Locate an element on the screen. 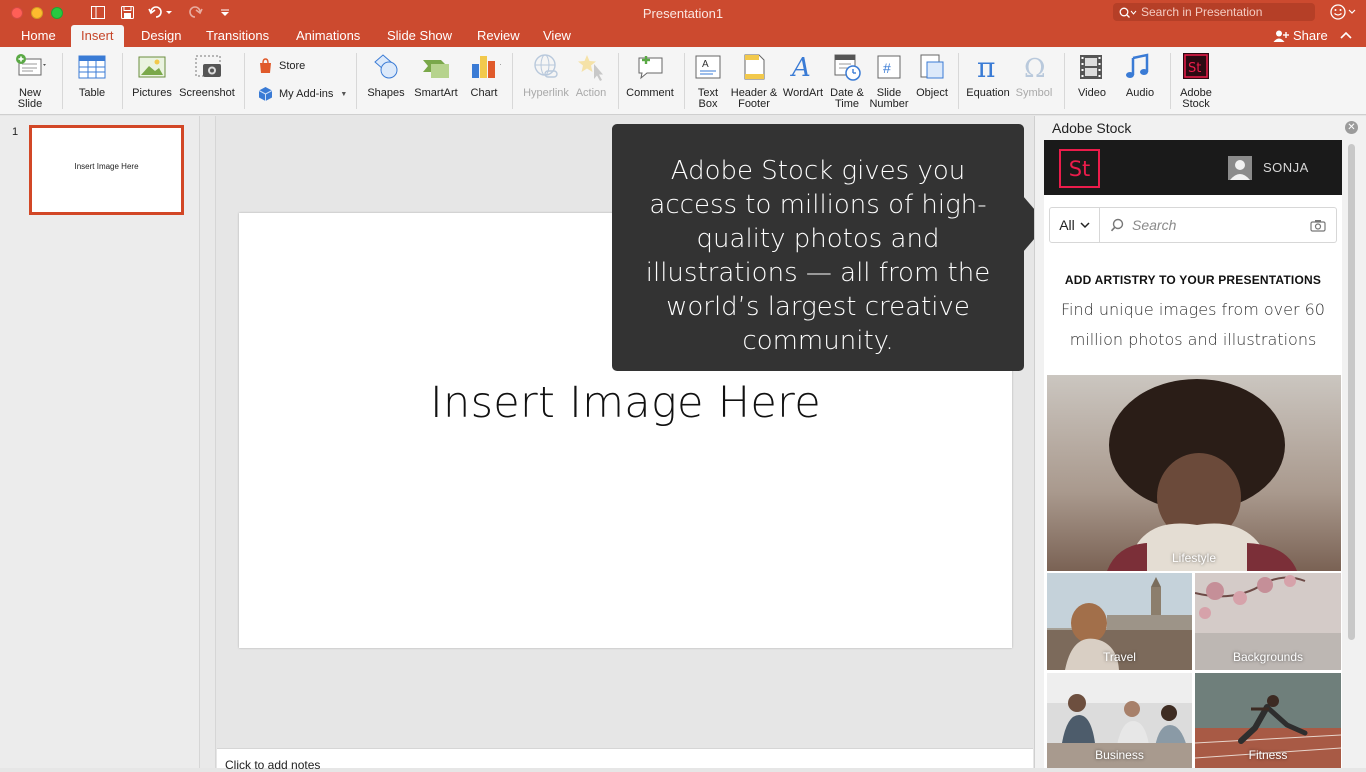 The width and height of the screenshot is (1366, 772). slide-number-button: # Slide Number is located at coordinates (889, 80).